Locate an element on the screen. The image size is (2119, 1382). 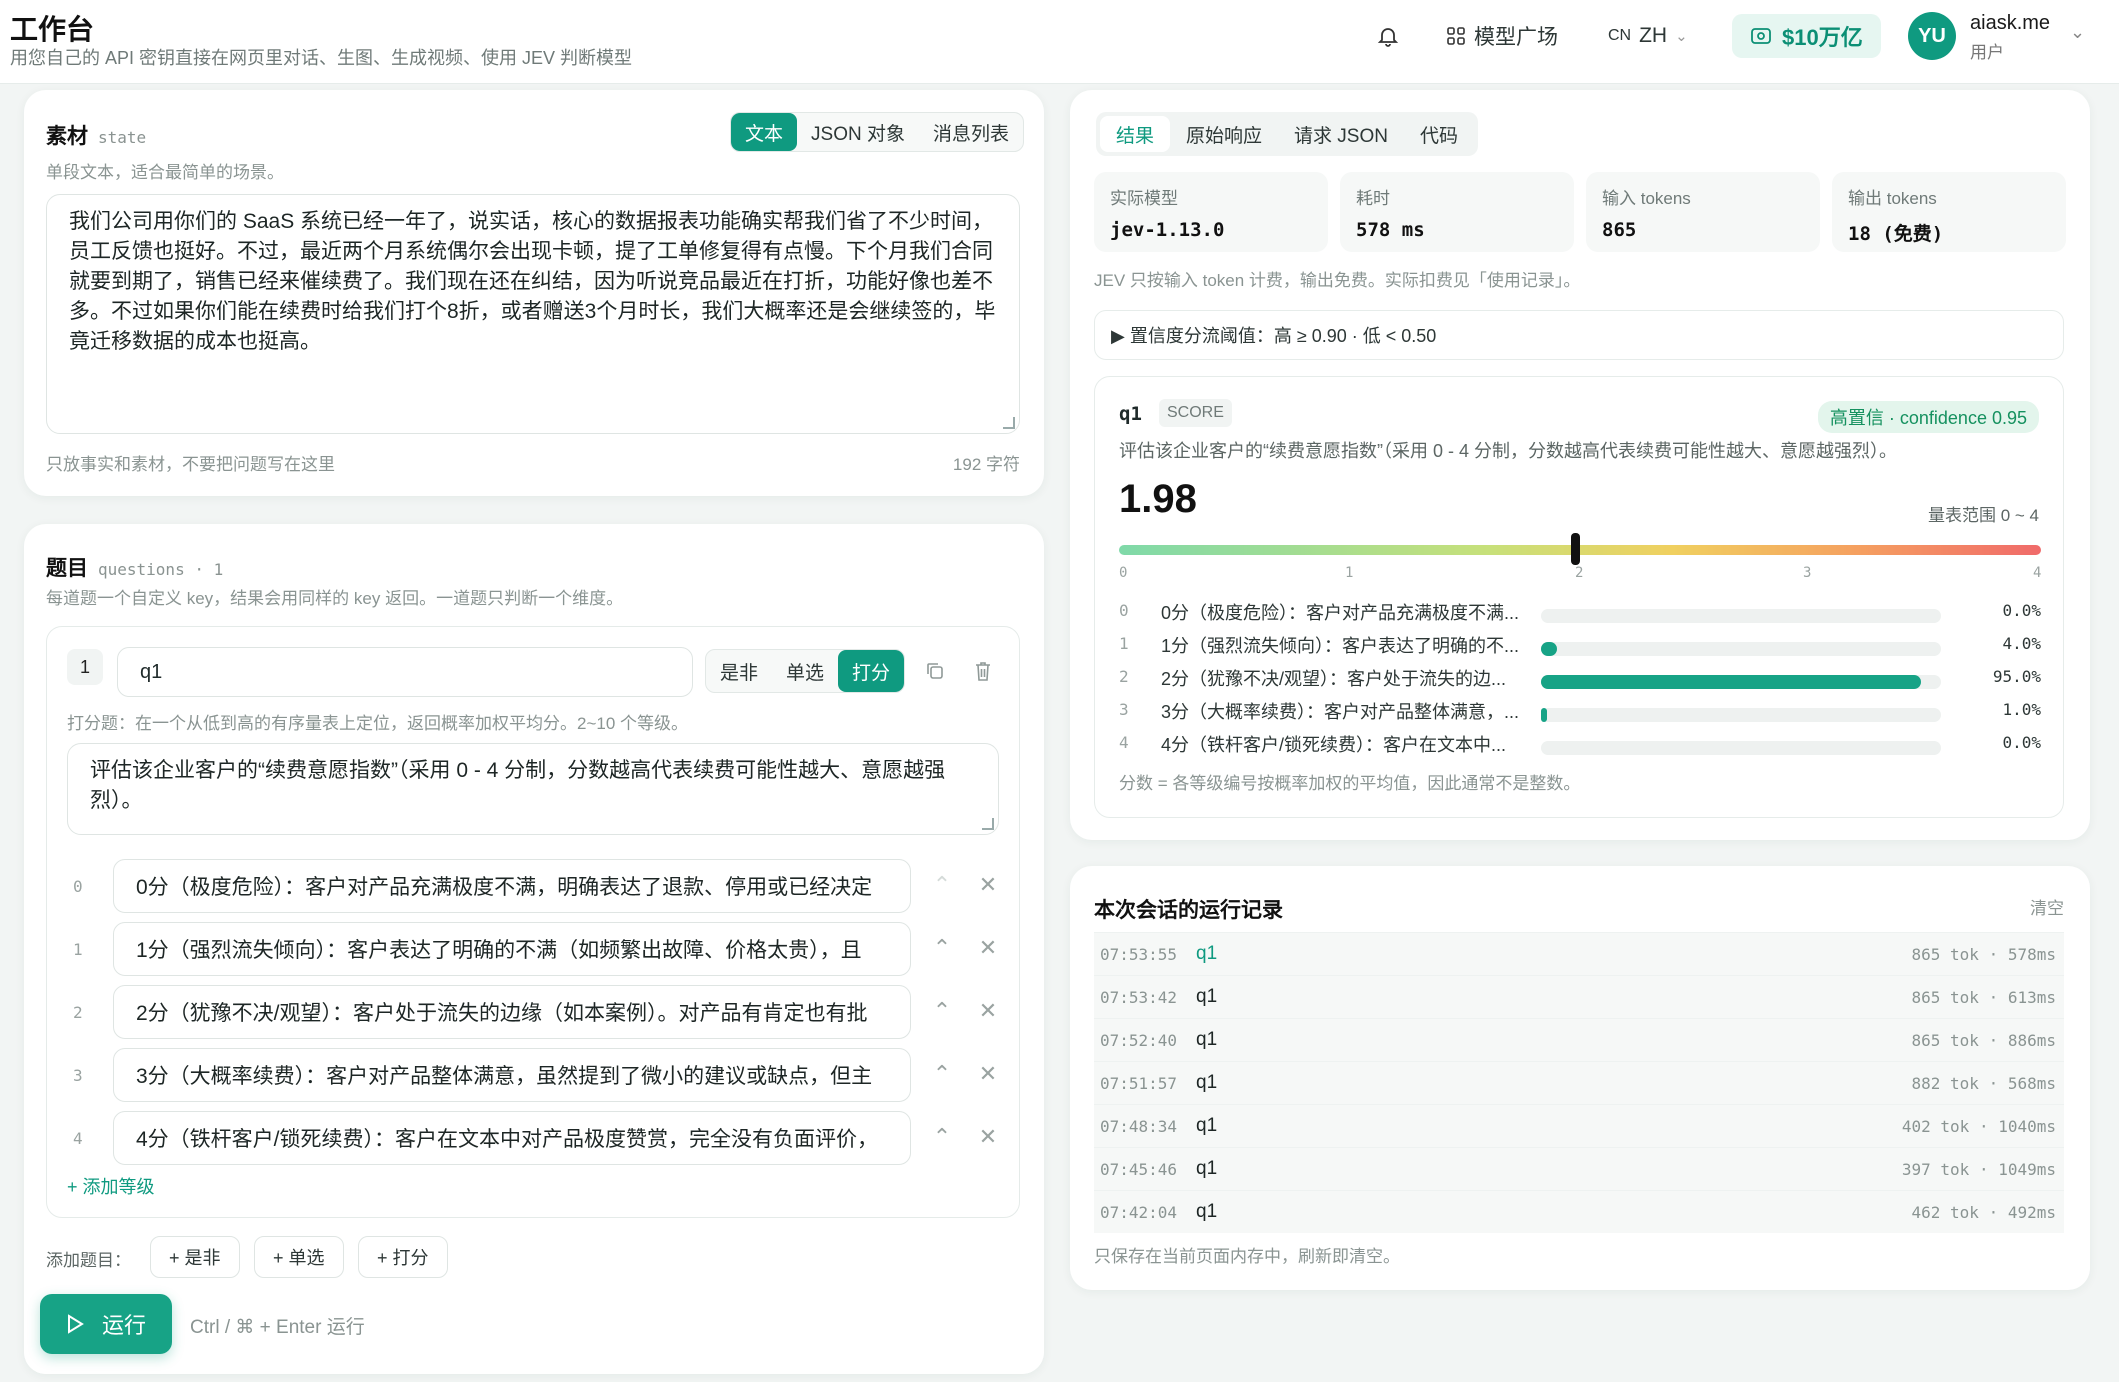
stat-output-tokens: 输出 tokens 18 (免费) is located at coordinates (1949, 212).